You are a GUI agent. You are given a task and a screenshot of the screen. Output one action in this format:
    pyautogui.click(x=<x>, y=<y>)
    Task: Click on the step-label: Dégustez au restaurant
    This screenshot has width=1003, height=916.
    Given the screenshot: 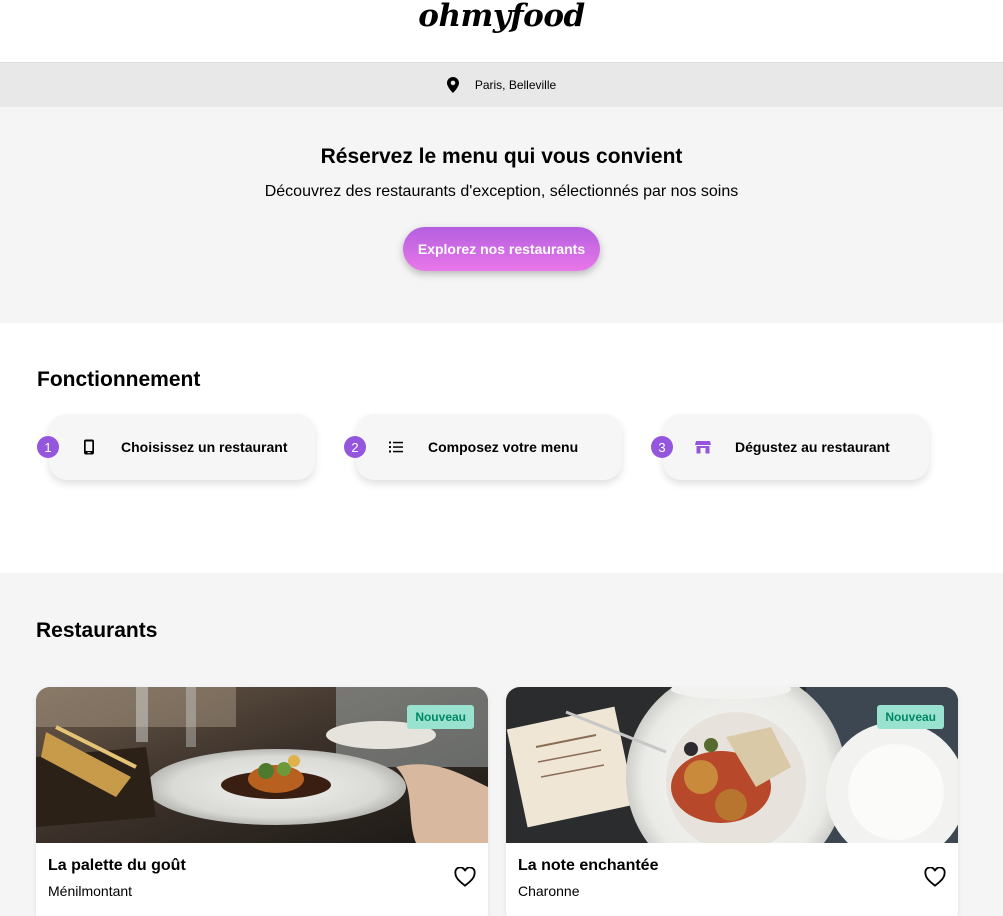 What is the action you would take?
    pyautogui.click(x=812, y=447)
    